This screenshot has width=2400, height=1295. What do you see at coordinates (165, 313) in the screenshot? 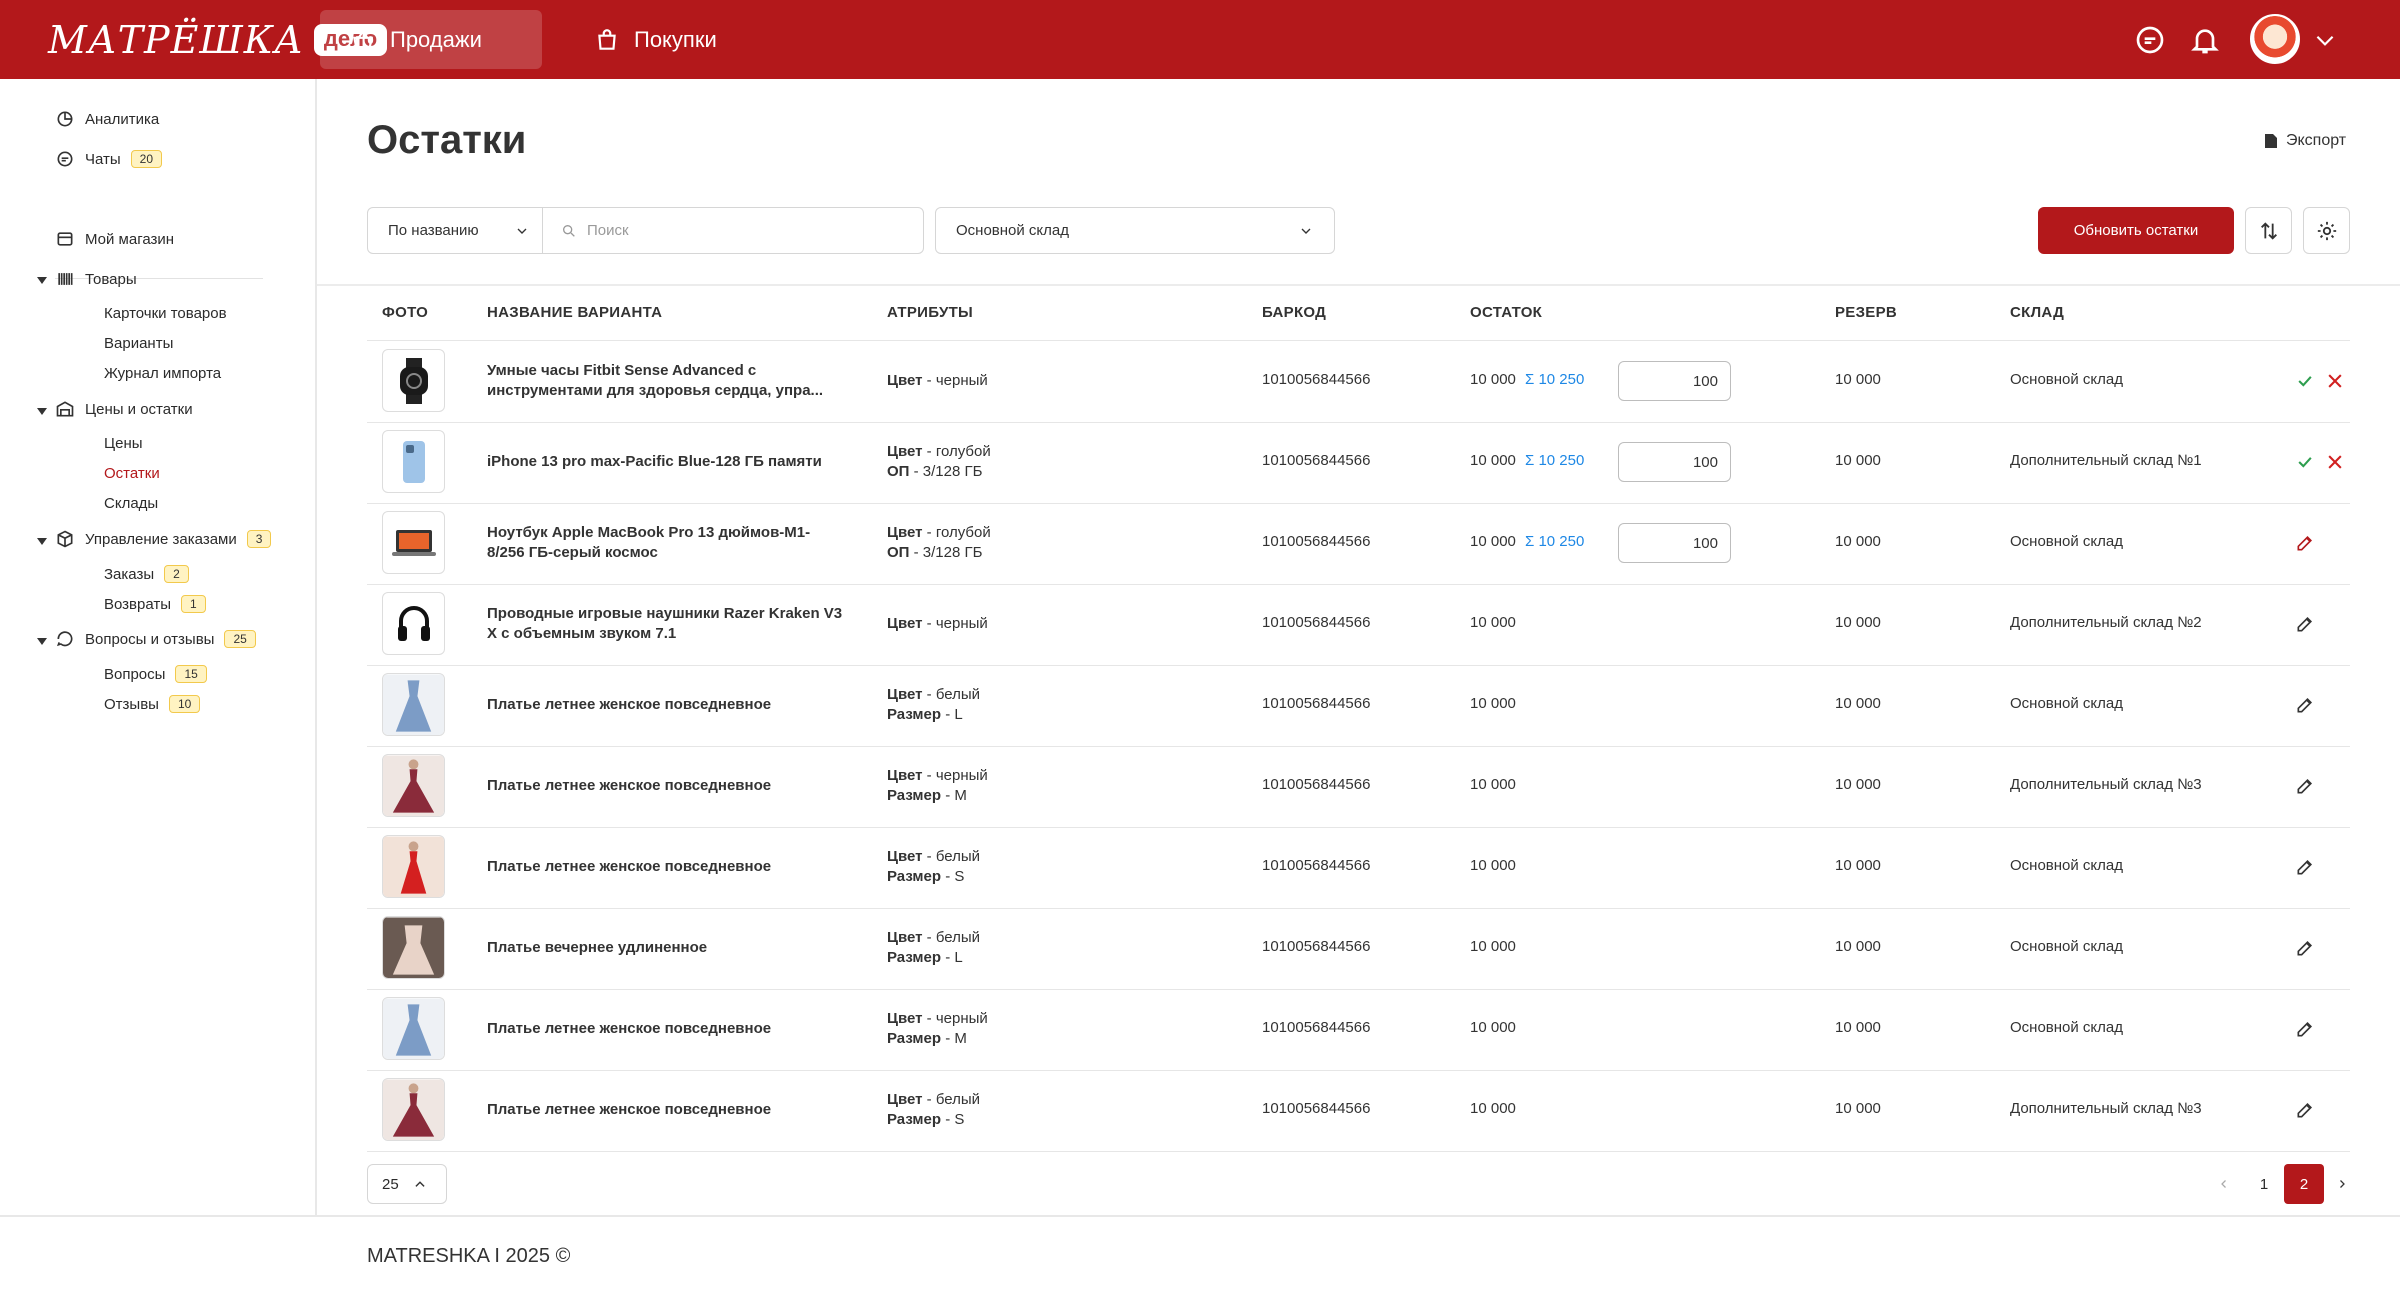
I see `sidebar-subitem-cards: Карточки товаров` at bounding box center [165, 313].